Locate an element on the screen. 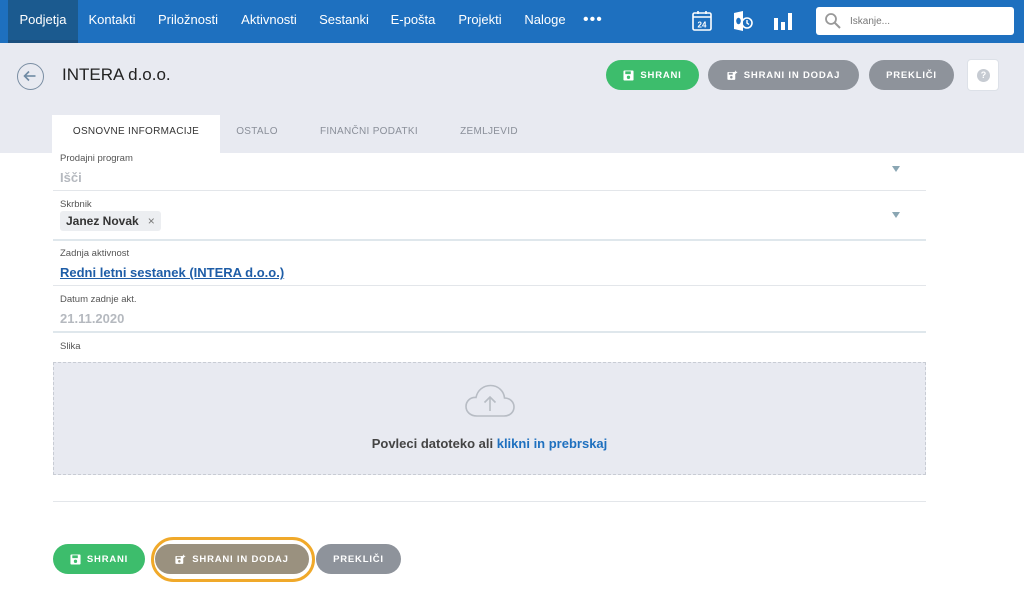  nav-item-aktivnosti: Aktivnosti is located at coordinates (269, 21).